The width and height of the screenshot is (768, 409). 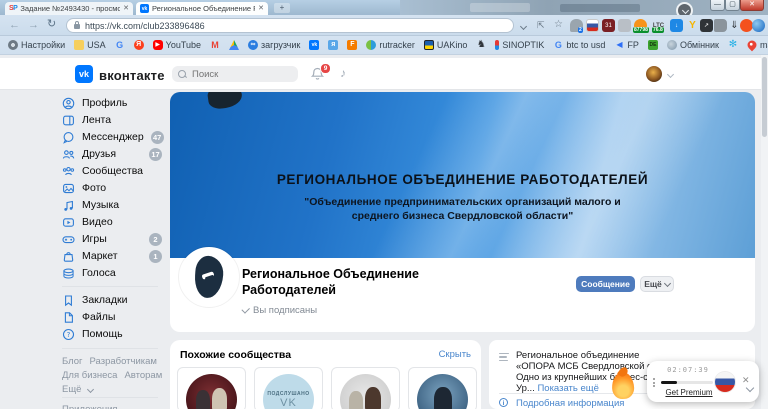 I want to click on bookmark-google: G, so click(x=120, y=45).